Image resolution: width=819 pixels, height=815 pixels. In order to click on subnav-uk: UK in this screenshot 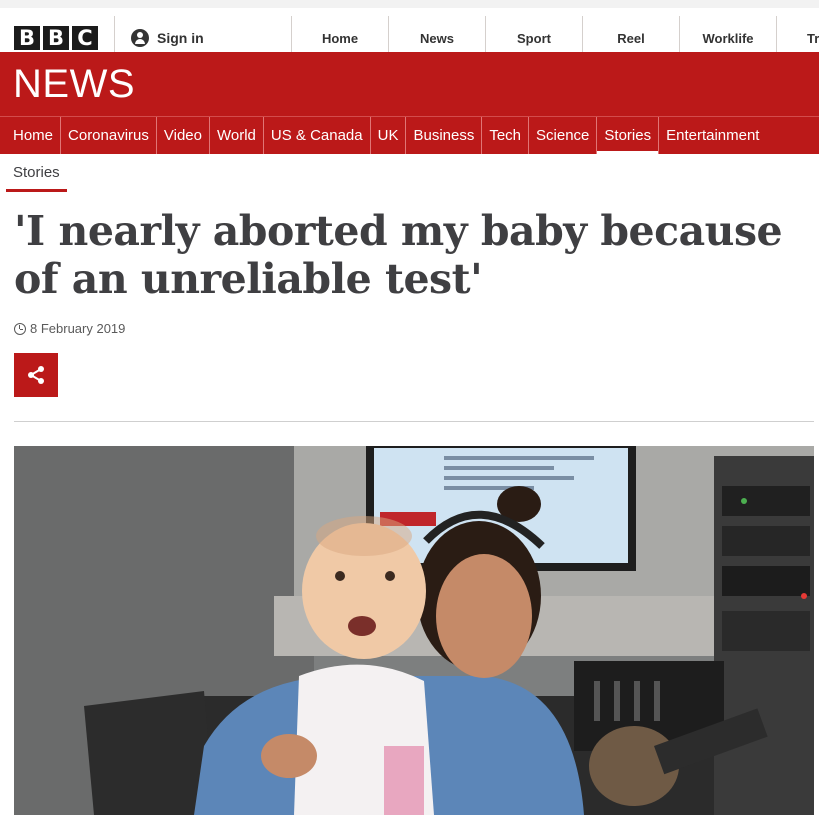, I will do `click(389, 135)`.